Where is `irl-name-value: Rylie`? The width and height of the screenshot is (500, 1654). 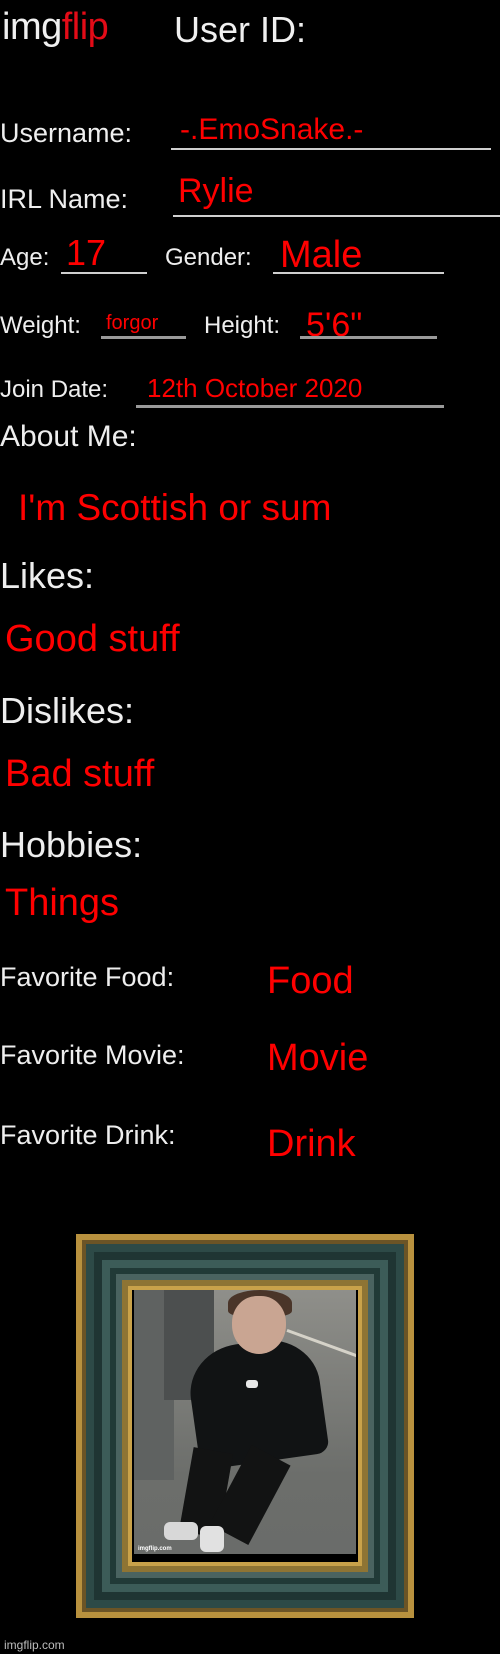
irl-name-value: Rylie is located at coordinates (216, 191).